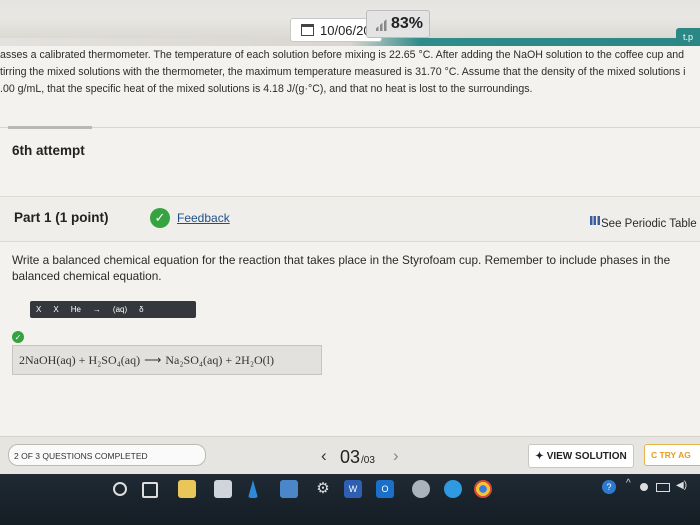 Image resolution: width=700 pixels, height=525 pixels. Describe the element at coordinates (76, 309) in the screenshot. I see `element-button: He` at that location.